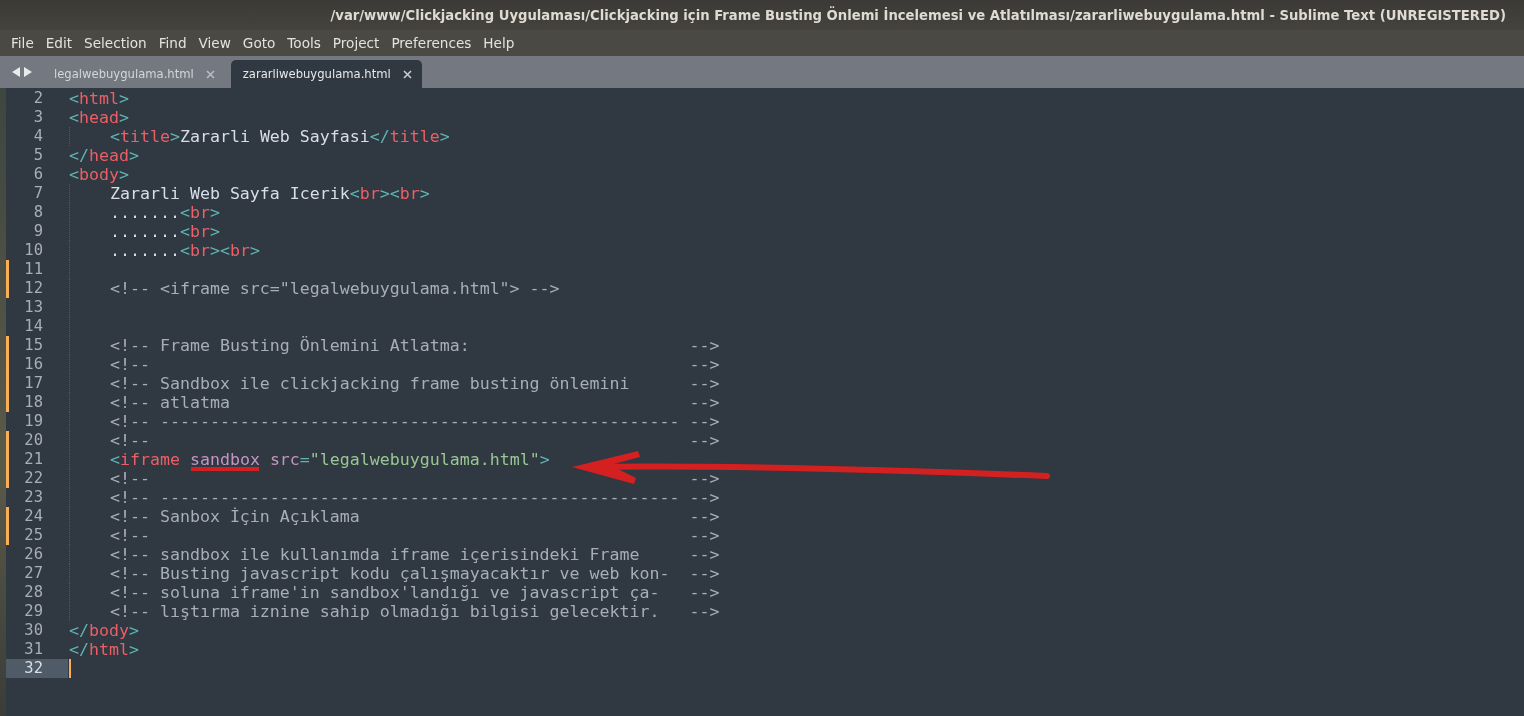  What do you see at coordinates (330, 459) in the screenshot?
I see `code-line: <iframe sandbox src="legalwebuygulama.html">` at bounding box center [330, 459].